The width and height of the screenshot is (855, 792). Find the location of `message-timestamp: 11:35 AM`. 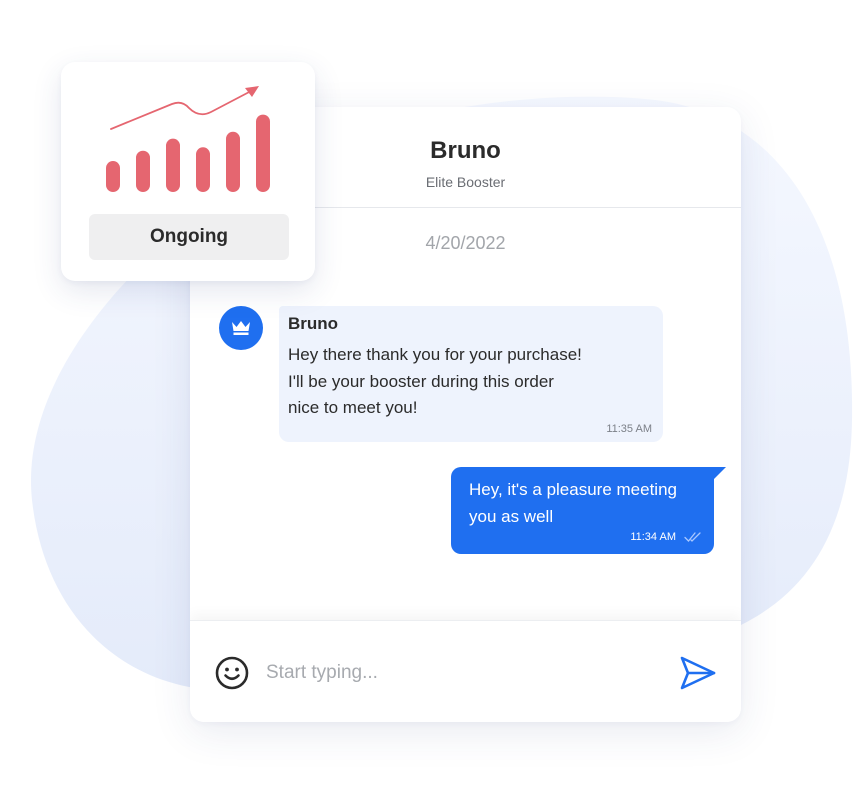

message-timestamp: 11:35 AM is located at coordinates (629, 429).